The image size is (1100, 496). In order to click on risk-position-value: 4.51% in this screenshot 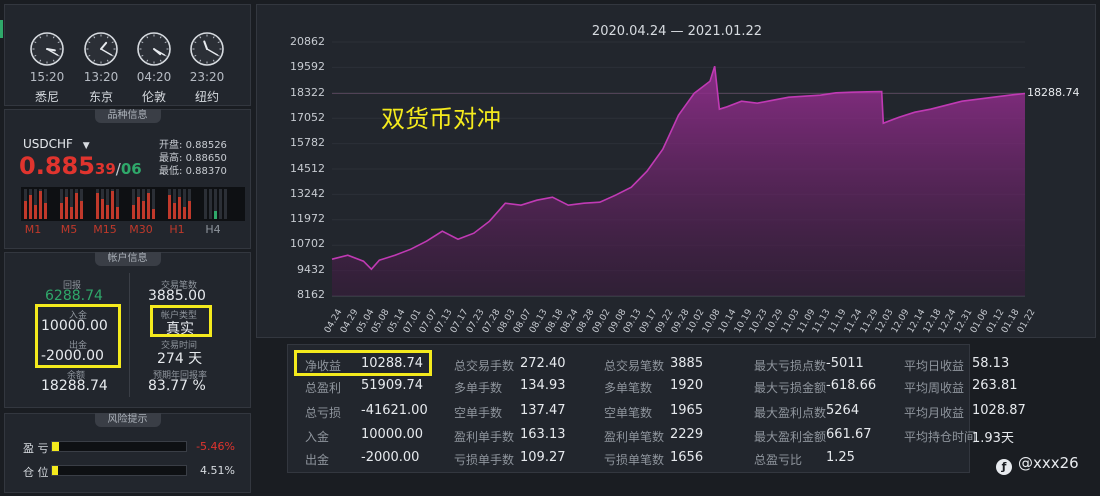, I will do `click(217, 470)`.